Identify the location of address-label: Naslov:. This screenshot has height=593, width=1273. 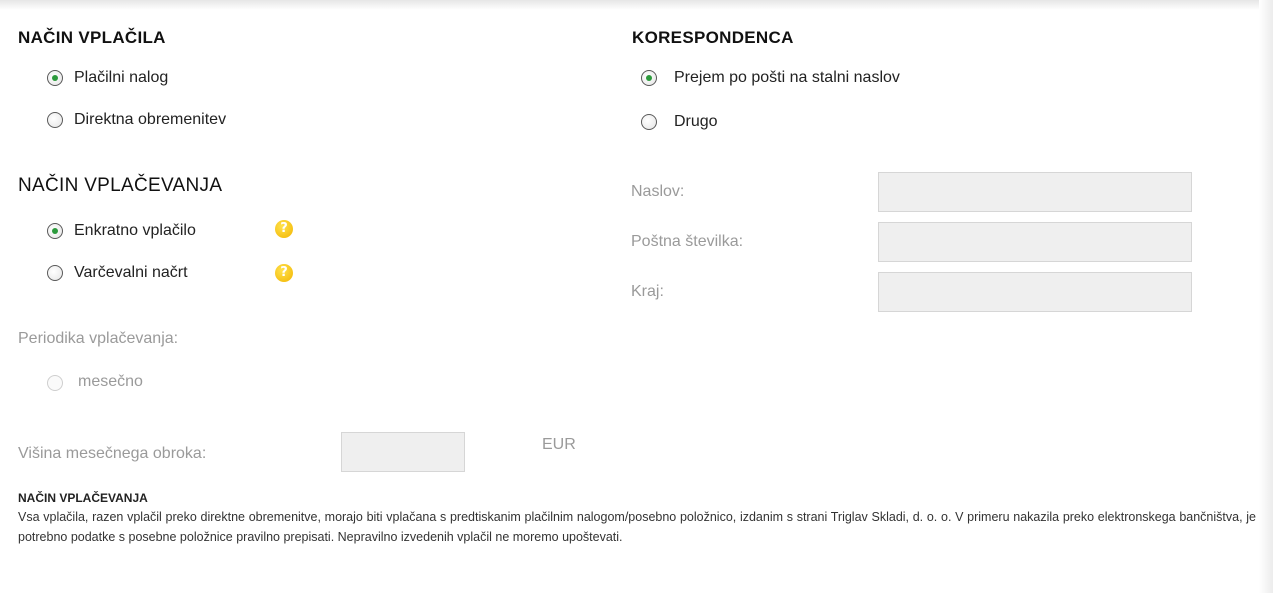
(658, 191).